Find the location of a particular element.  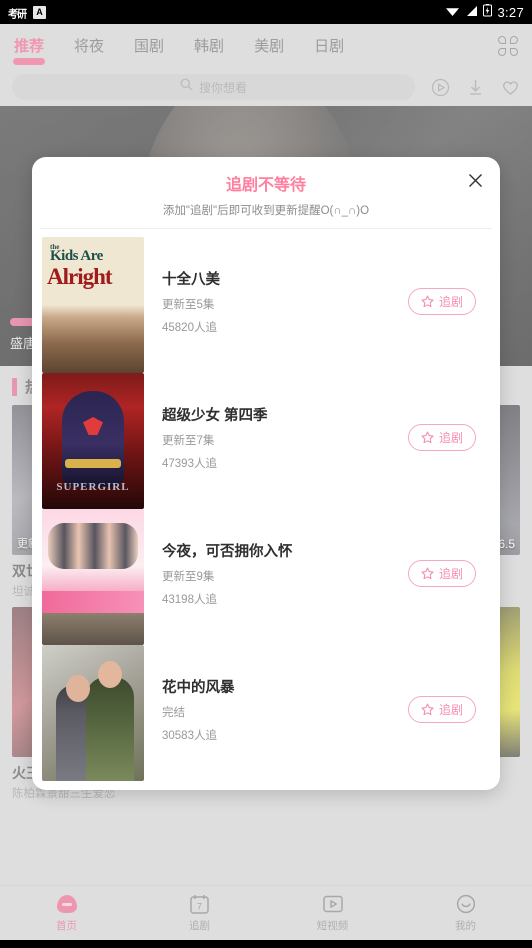

drama-poster: the Kids Are Alright is located at coordinates (93, 305).